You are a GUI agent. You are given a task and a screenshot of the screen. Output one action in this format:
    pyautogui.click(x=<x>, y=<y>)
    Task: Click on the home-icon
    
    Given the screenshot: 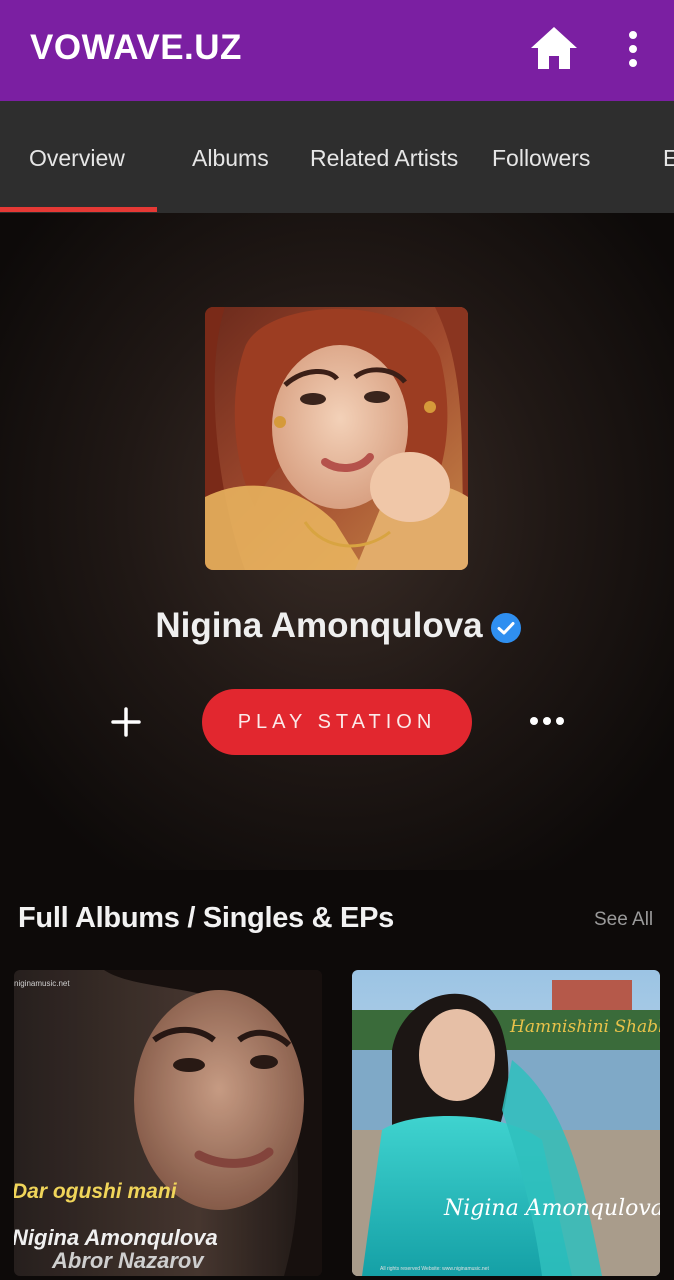 What is the action you would take?
    pyautogui.click(x=554, y=48)
    